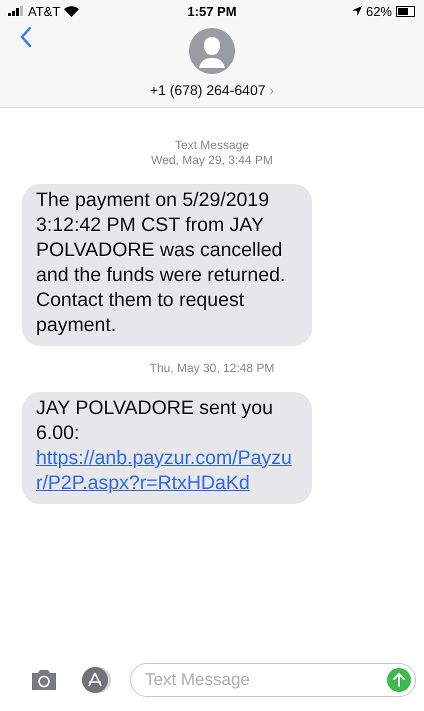  What do you see at coordinates (72, 11) in the screenshot?
I see `wifi-icon` at bounding box center [72, 11].